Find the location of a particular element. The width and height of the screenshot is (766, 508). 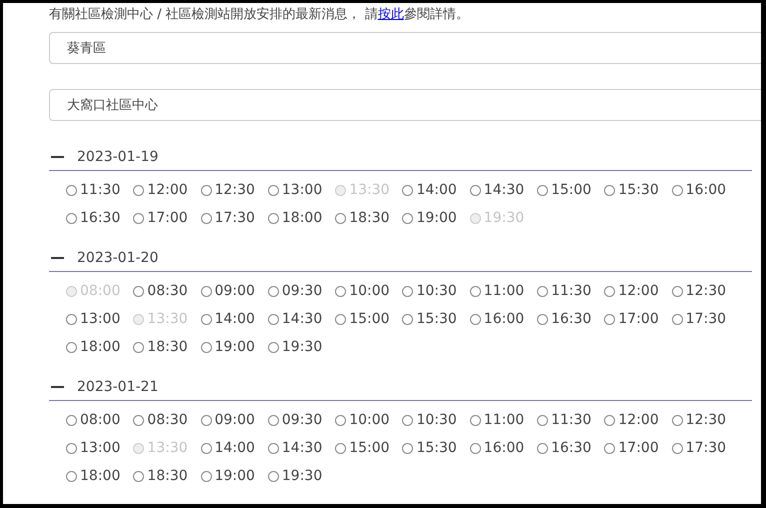

date-heading: 2023-01-21 is located at coordinates (117, 387).